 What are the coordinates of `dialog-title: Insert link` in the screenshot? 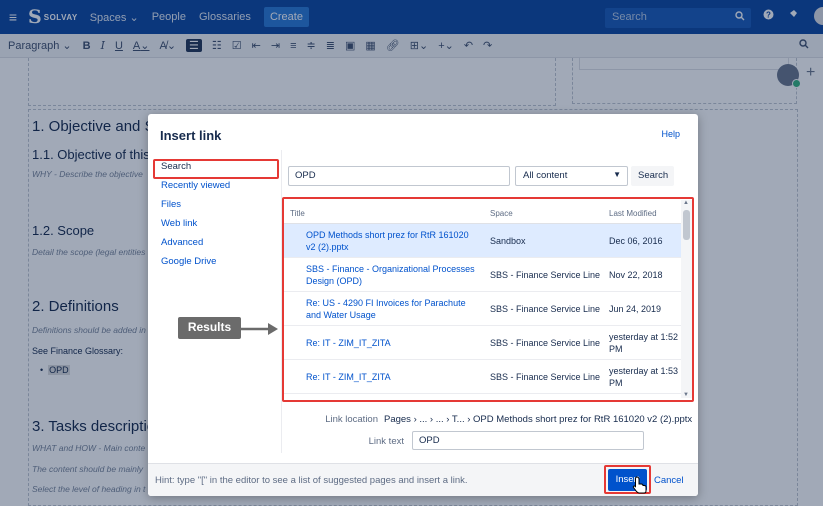 It's located at (191, 135).